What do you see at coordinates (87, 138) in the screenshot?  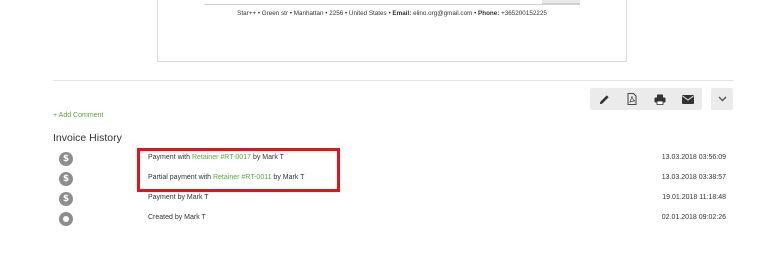 I see `invoice-history-title: Invoice History` at bounding box center [87, 138].